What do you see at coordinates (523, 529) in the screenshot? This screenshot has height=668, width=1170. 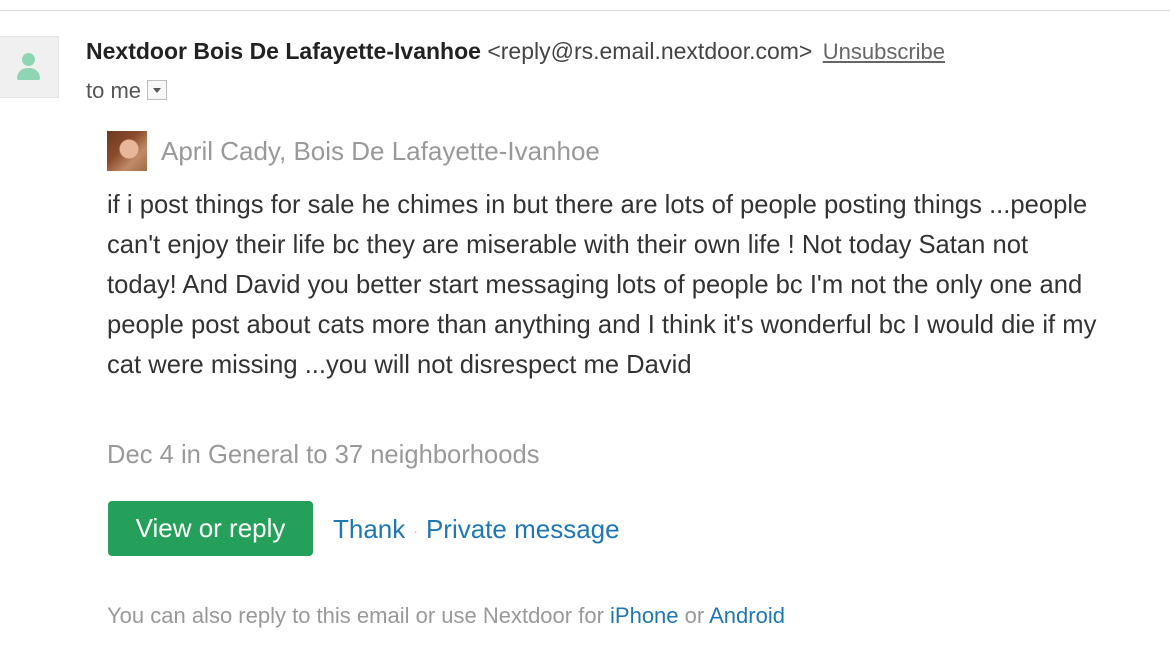 I see `private-message-link: Private message` at bounding box center [523, 529].